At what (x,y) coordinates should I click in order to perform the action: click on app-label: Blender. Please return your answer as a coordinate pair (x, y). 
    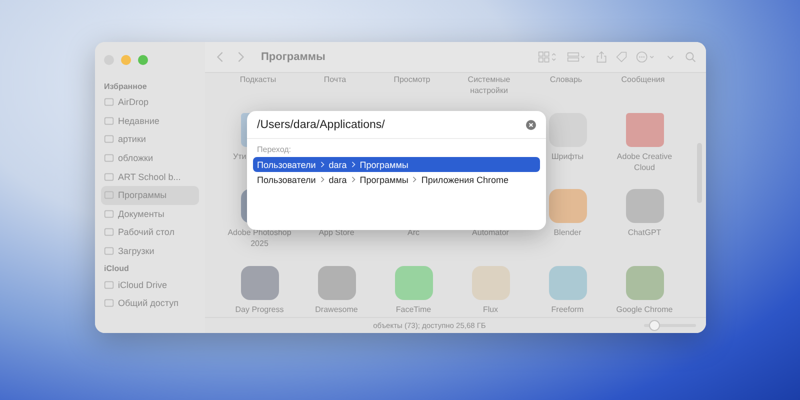
    Looking at the image, I should click on (568, 232).